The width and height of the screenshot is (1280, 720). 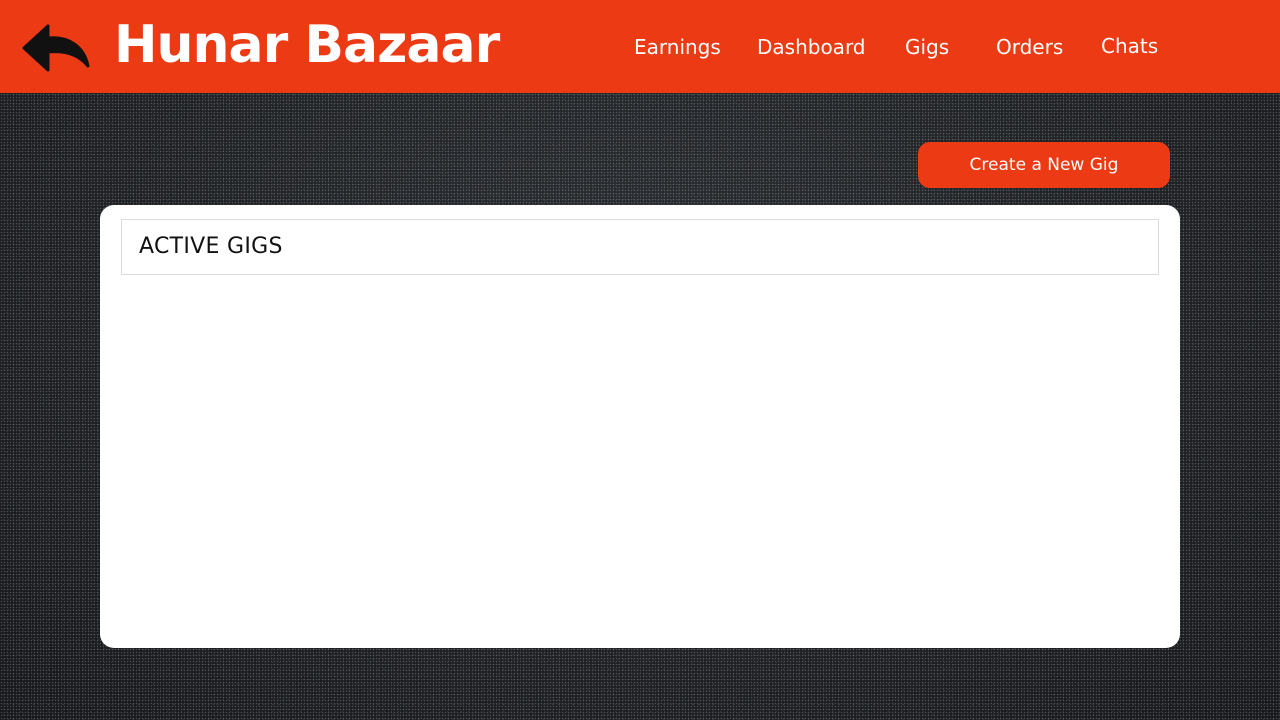 I want to click on brand-logo: Hunar Bazaar, so click(x=307, y=45).